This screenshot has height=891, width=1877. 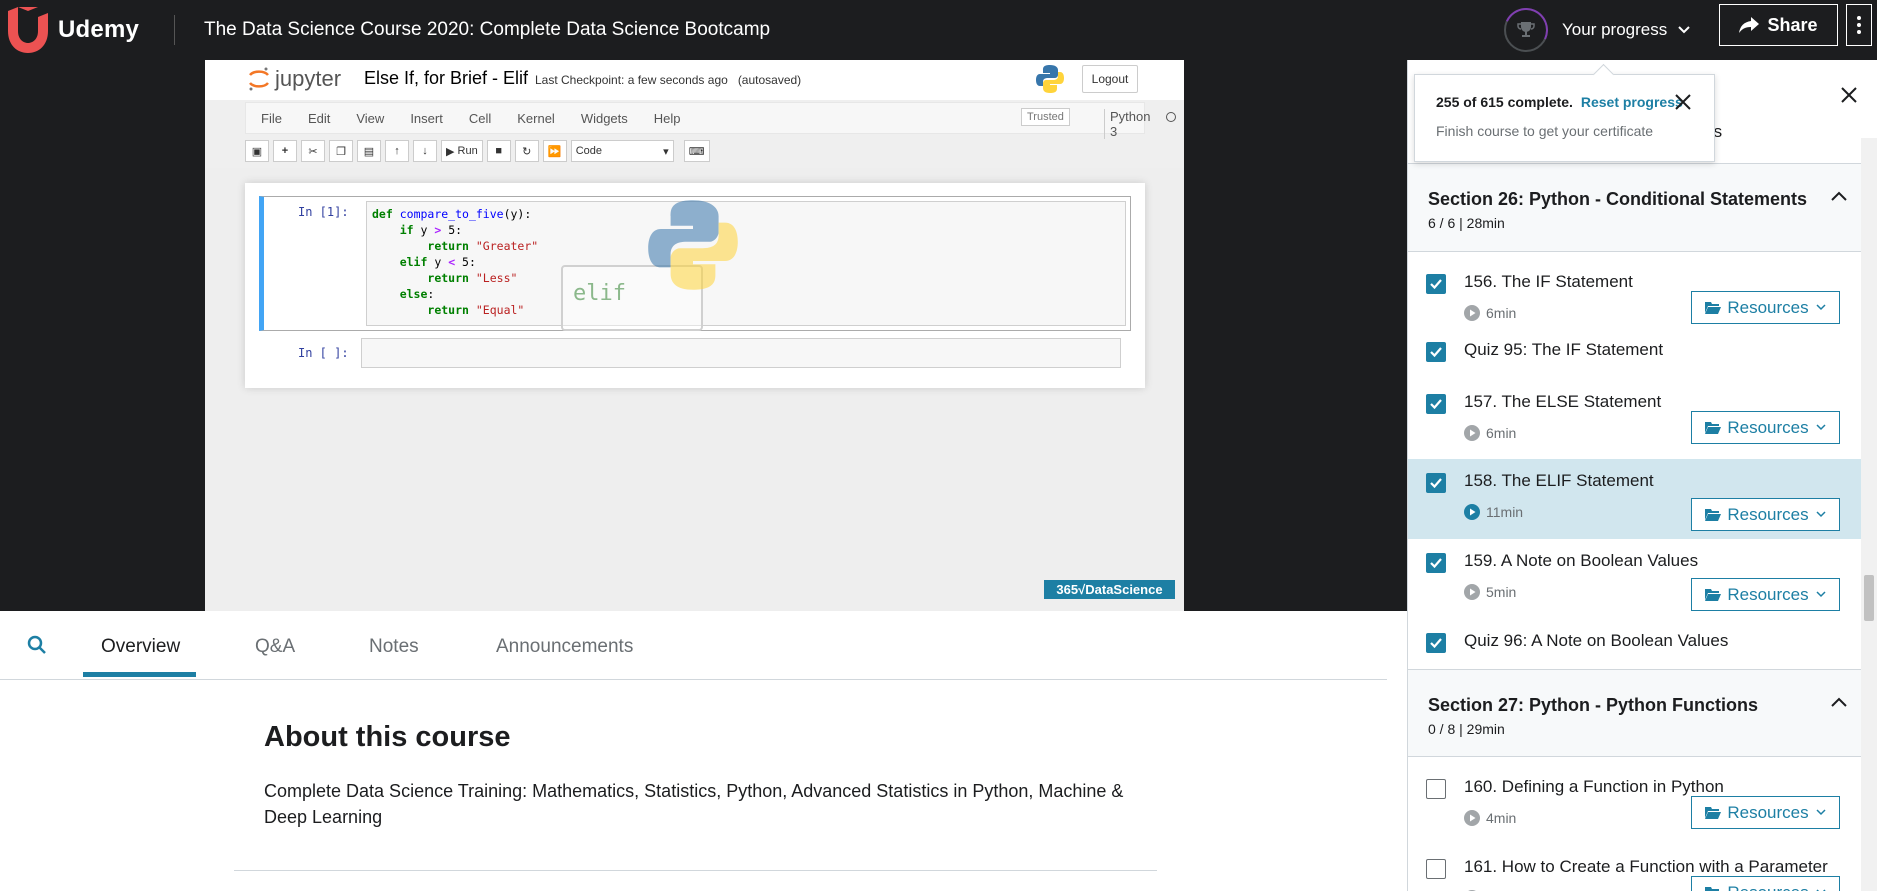 What do you see at coordinates (666, 151) in the screenshot?
I see `select-arrow-icon: ▾` at bounding box center [666, 151].